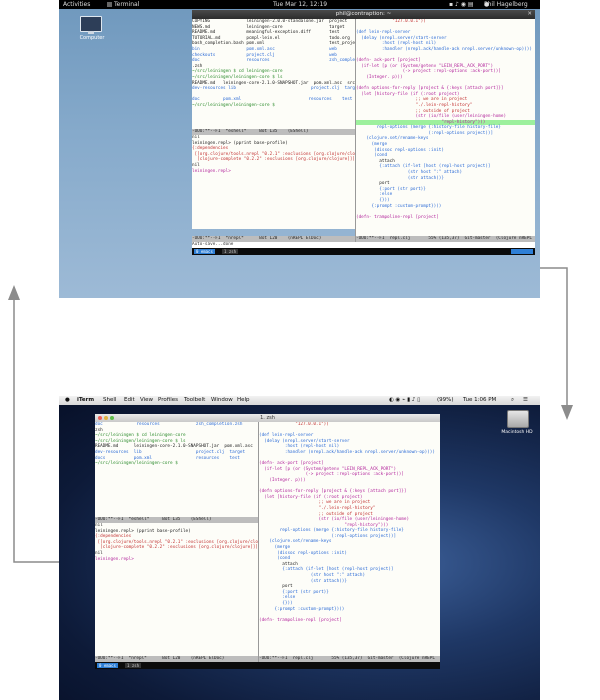 This screenshot has width=600, height=700. Describe the element at coordinates (36, 431) in the screenshot. I see `connector-left` at that location.